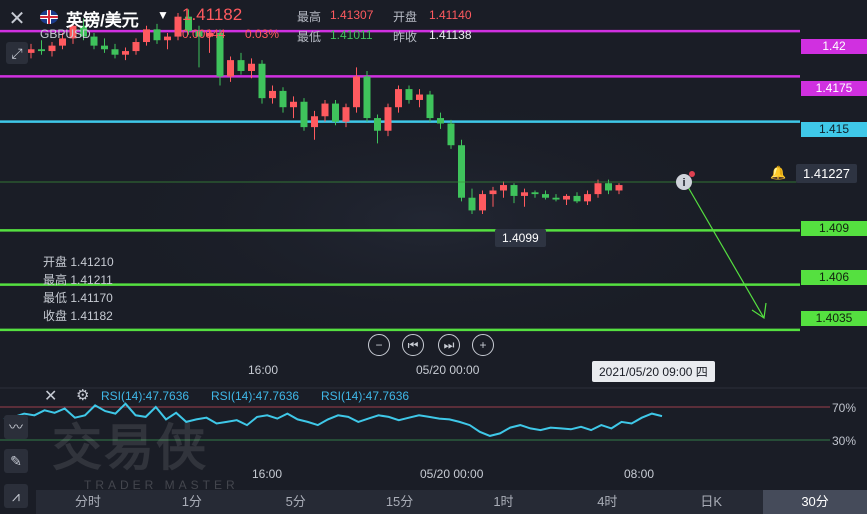 This screenshot has width=867, height=514. Describe the element at coordinates (130, 448) in the screenshot. I see `watermark-logo: 交易侠` at that location.